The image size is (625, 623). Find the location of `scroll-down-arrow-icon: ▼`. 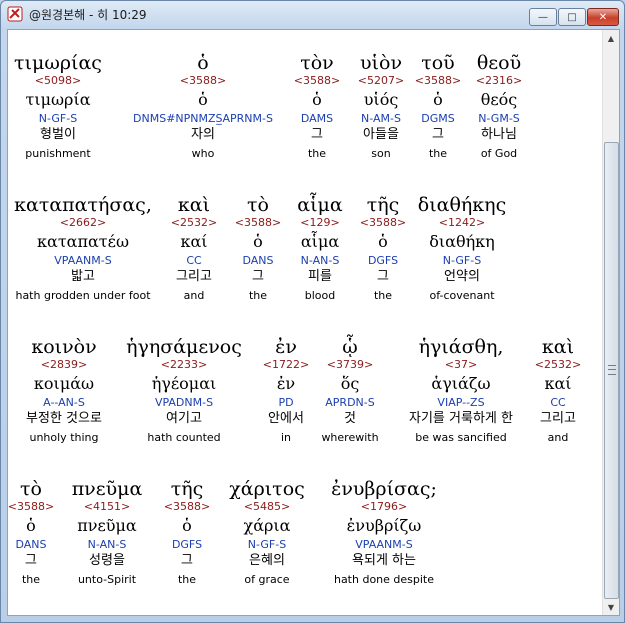

scroll-down-arrow-icon: ▼ is located at coordinates (611, 607).